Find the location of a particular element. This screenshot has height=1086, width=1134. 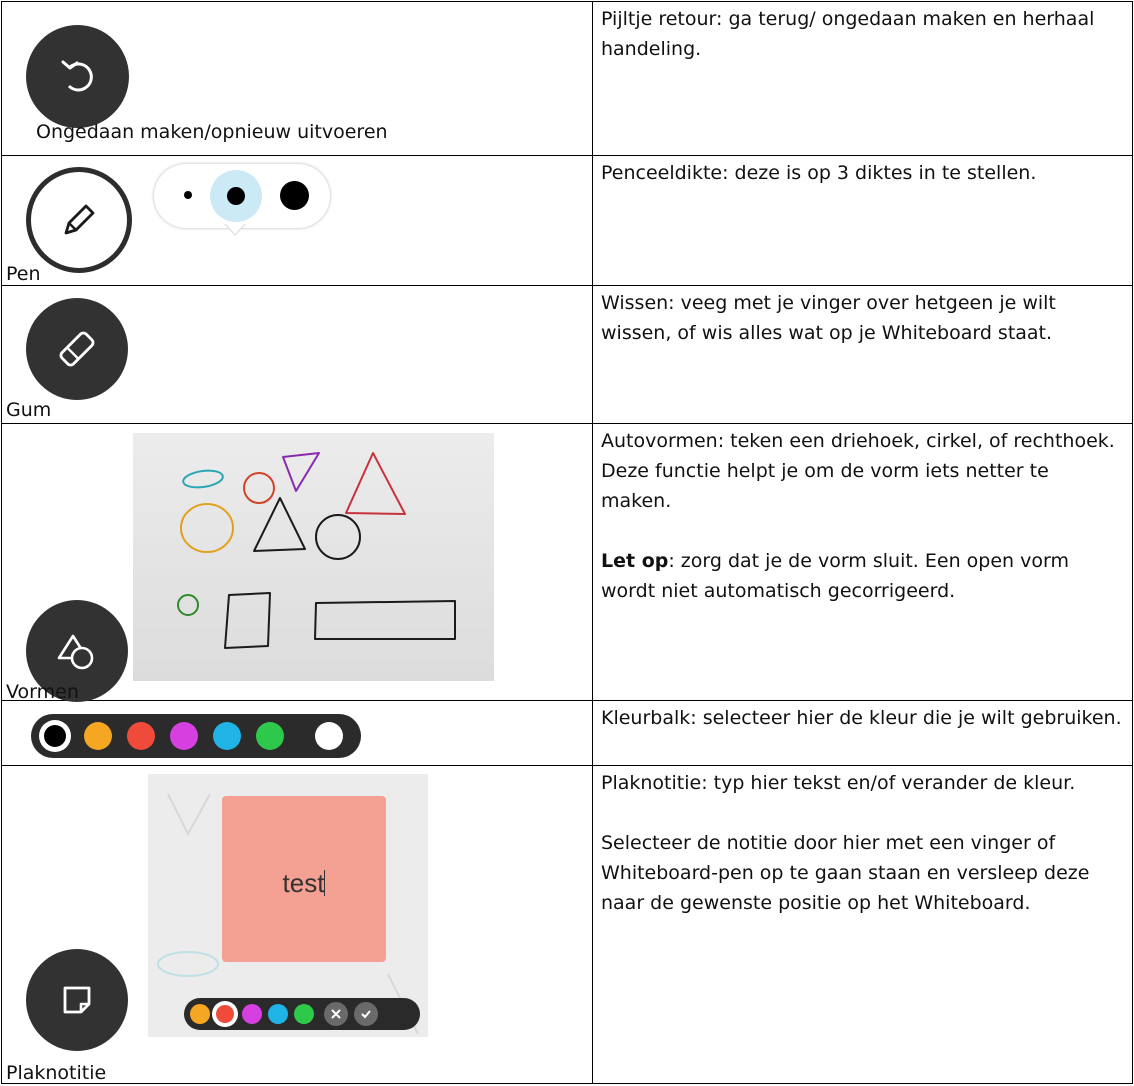

icon-cell: Pen is located at coordinates (297, 220).